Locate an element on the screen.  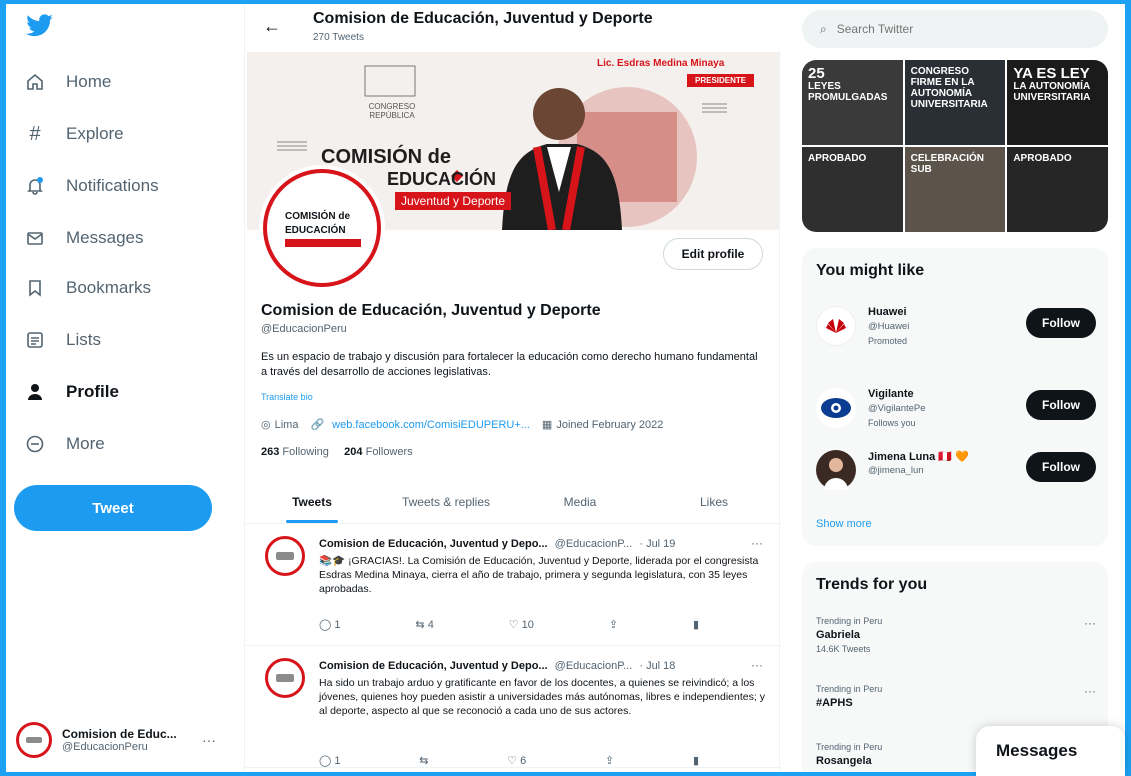
nav-explore: # Explore is located at coordinates (113, 134).